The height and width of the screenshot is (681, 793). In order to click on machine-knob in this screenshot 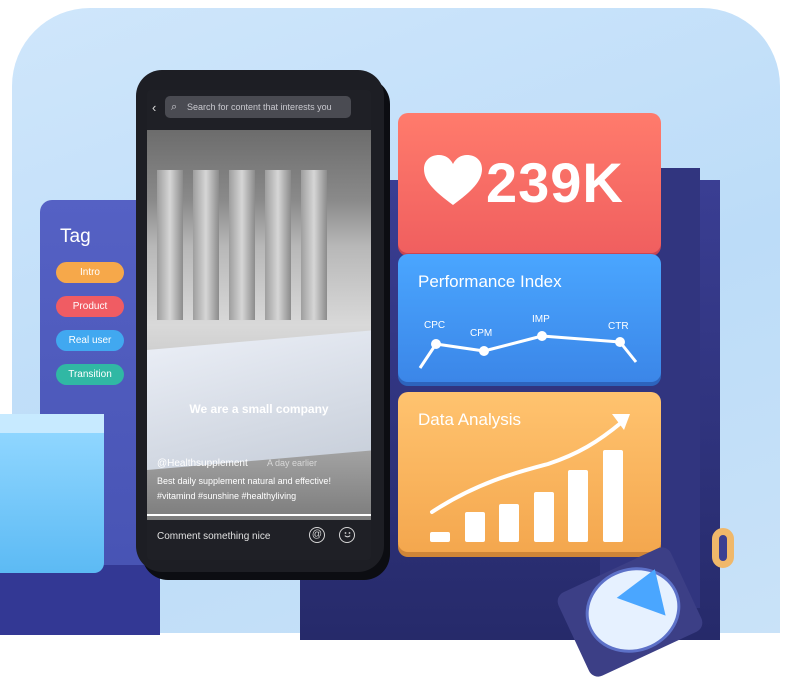, I will do `click(723, 548)`.